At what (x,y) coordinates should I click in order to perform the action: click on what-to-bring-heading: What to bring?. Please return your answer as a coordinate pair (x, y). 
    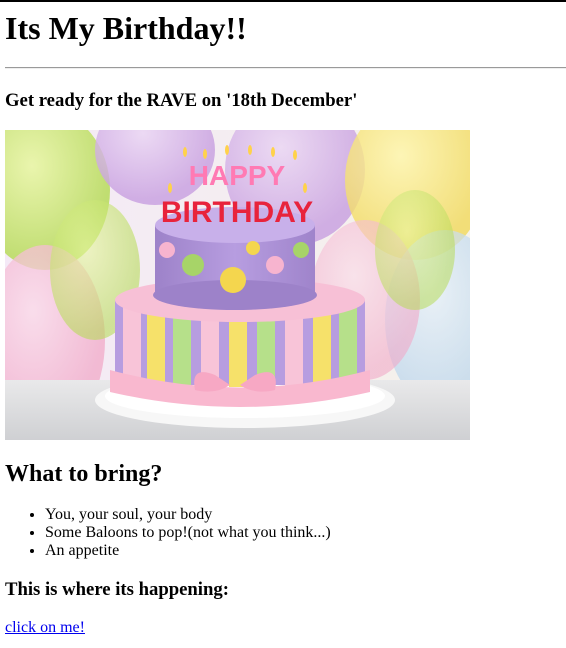
    Looking at the image, I should click on (84, 474).